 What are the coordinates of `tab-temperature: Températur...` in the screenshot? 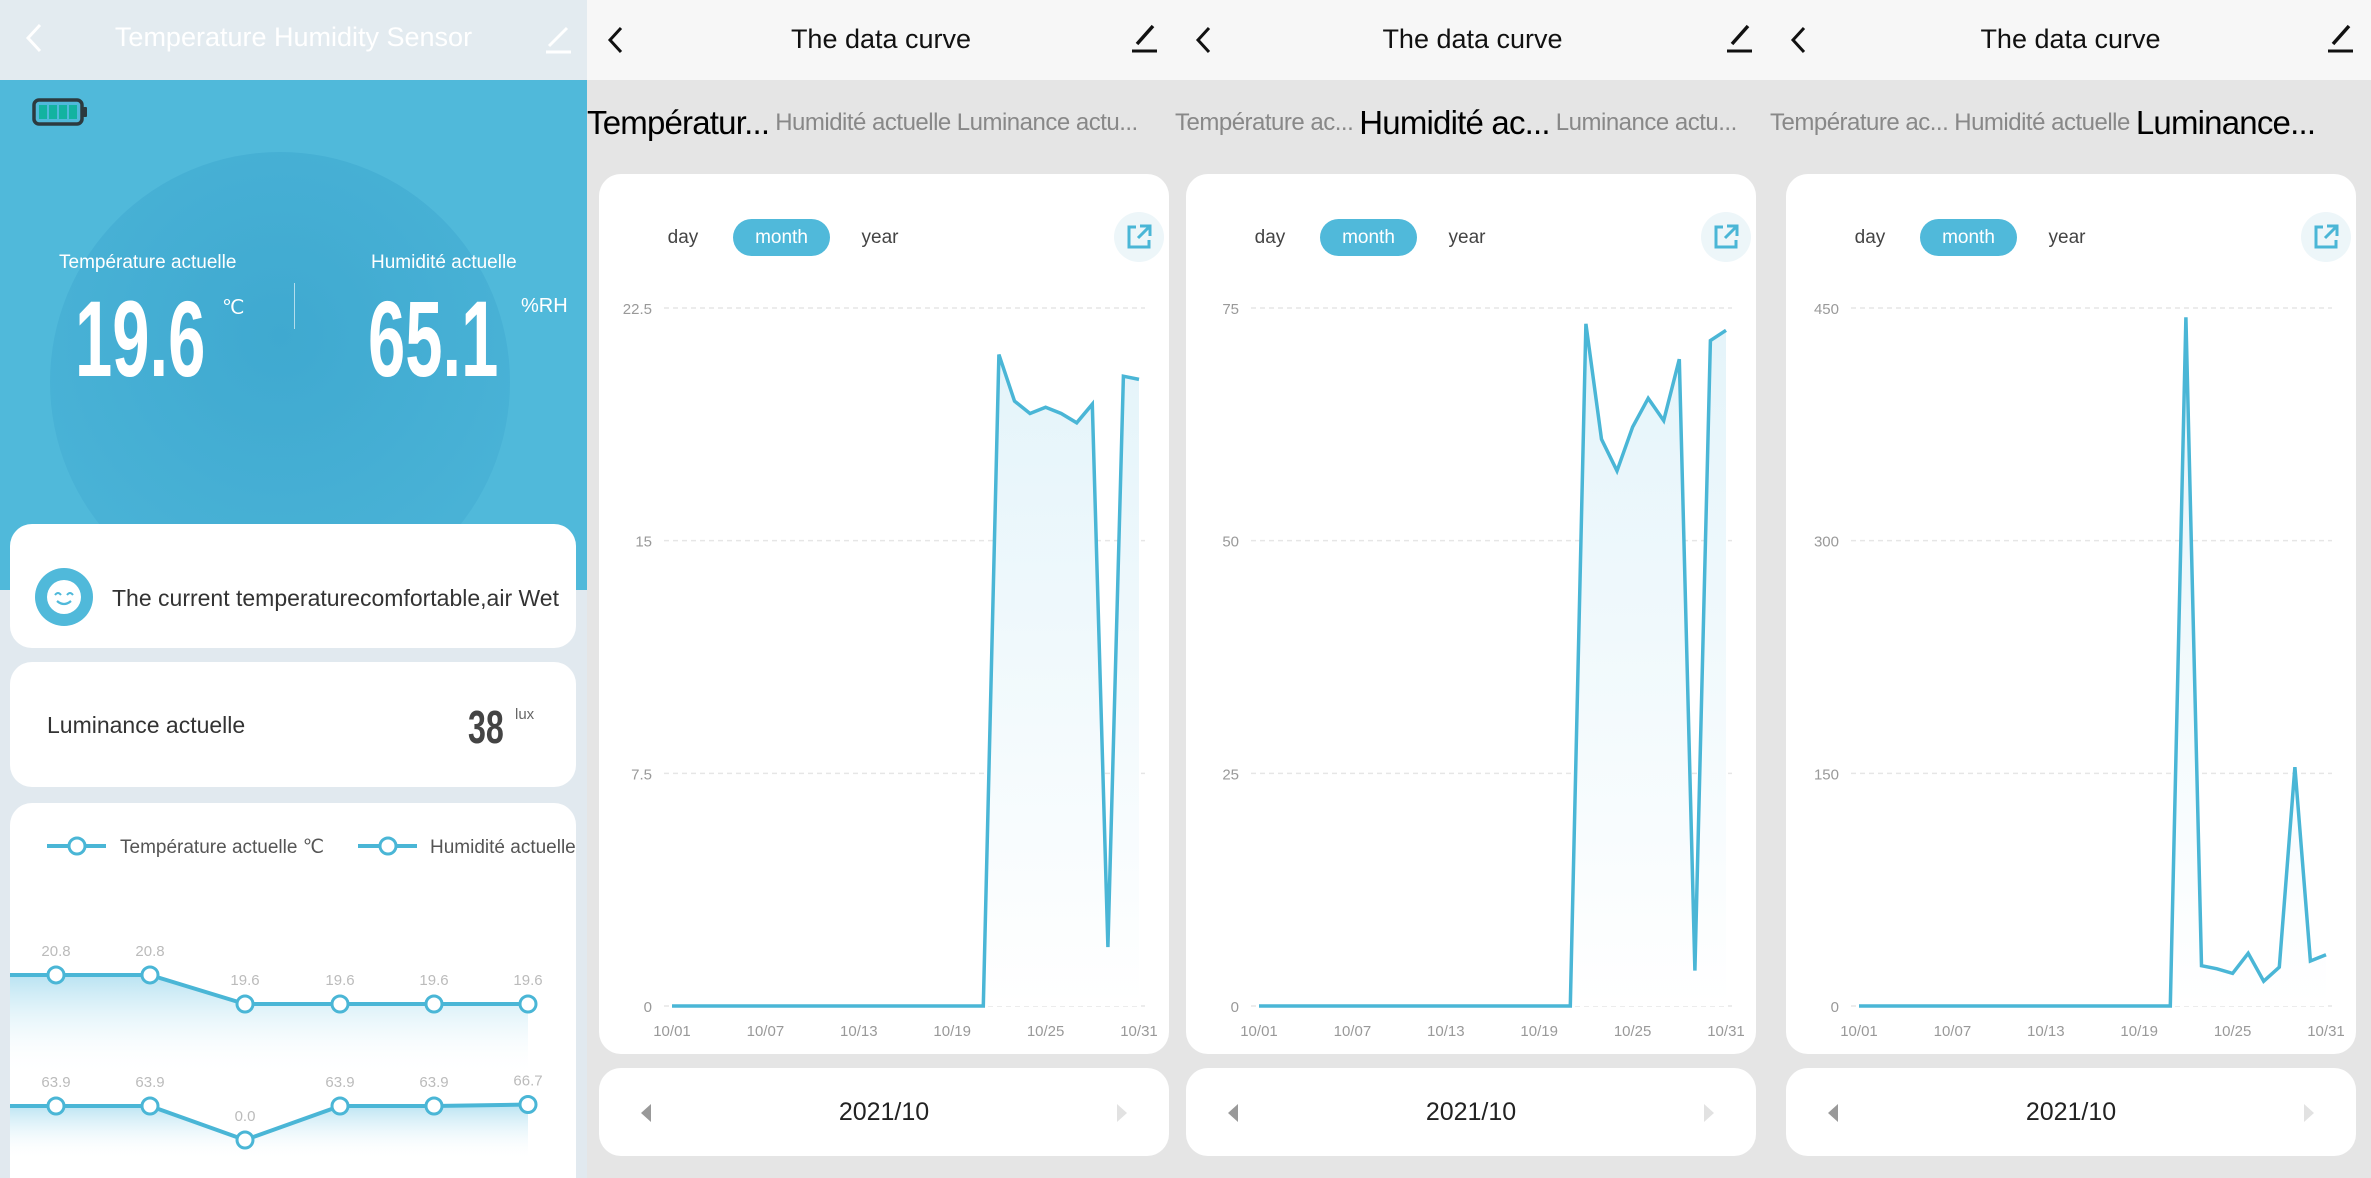 It's located at (678, 123).